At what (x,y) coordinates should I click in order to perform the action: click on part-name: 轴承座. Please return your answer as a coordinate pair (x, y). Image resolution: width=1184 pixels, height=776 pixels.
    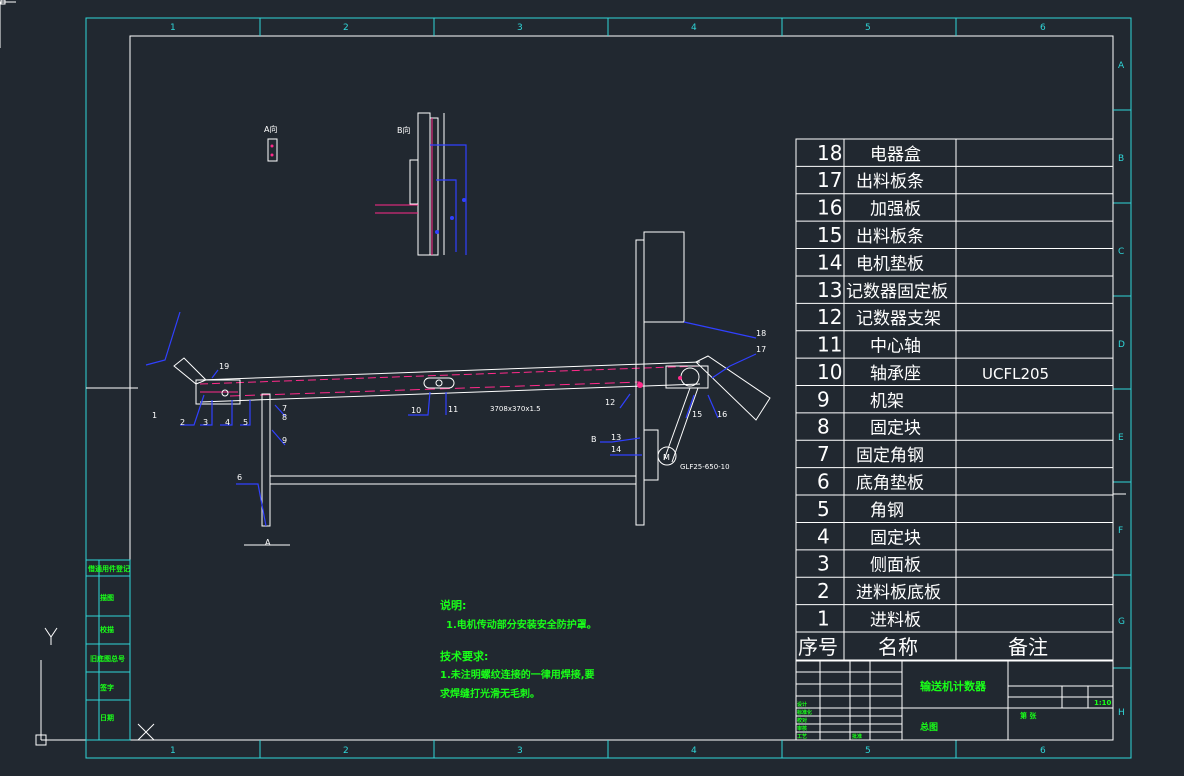
    Looking at the image, I should click on (895, 374).